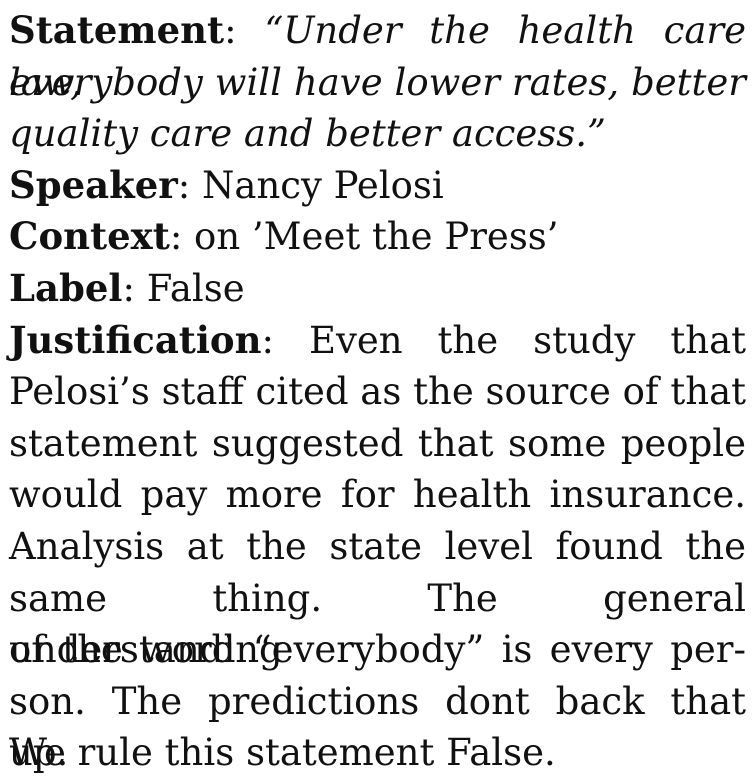  Describe the element at coordinates (66, 287) in the screenshot. I see `label-key: Label` at that location.